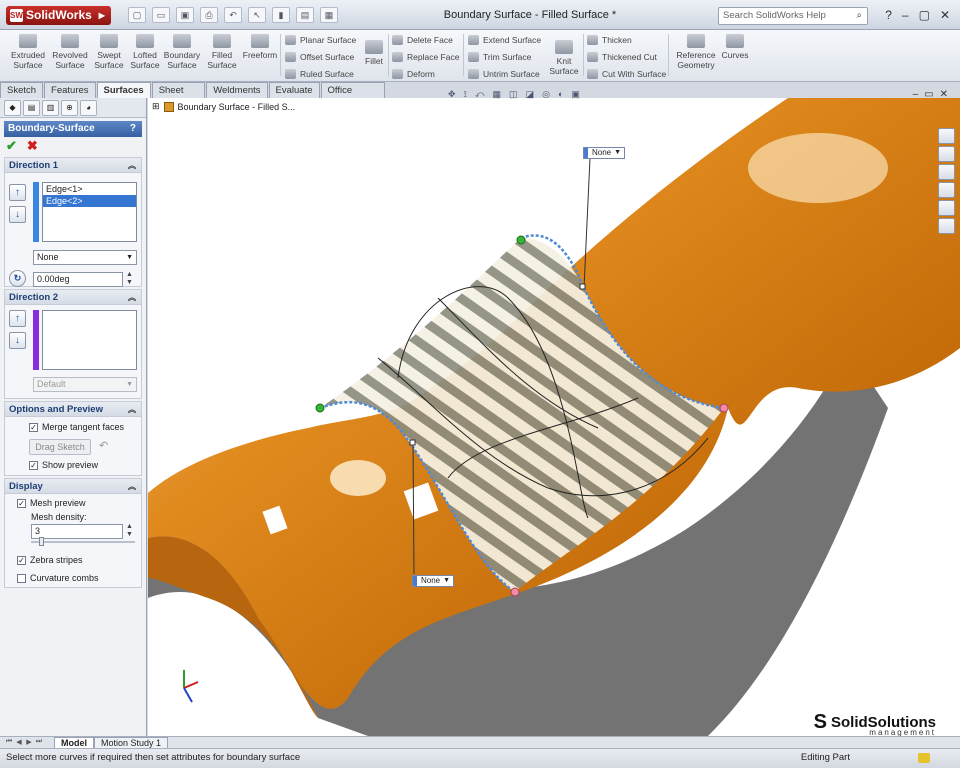  I want to click on merge-tangent-checkbox: ✓ Merge tangent faces, so click(76, 427).